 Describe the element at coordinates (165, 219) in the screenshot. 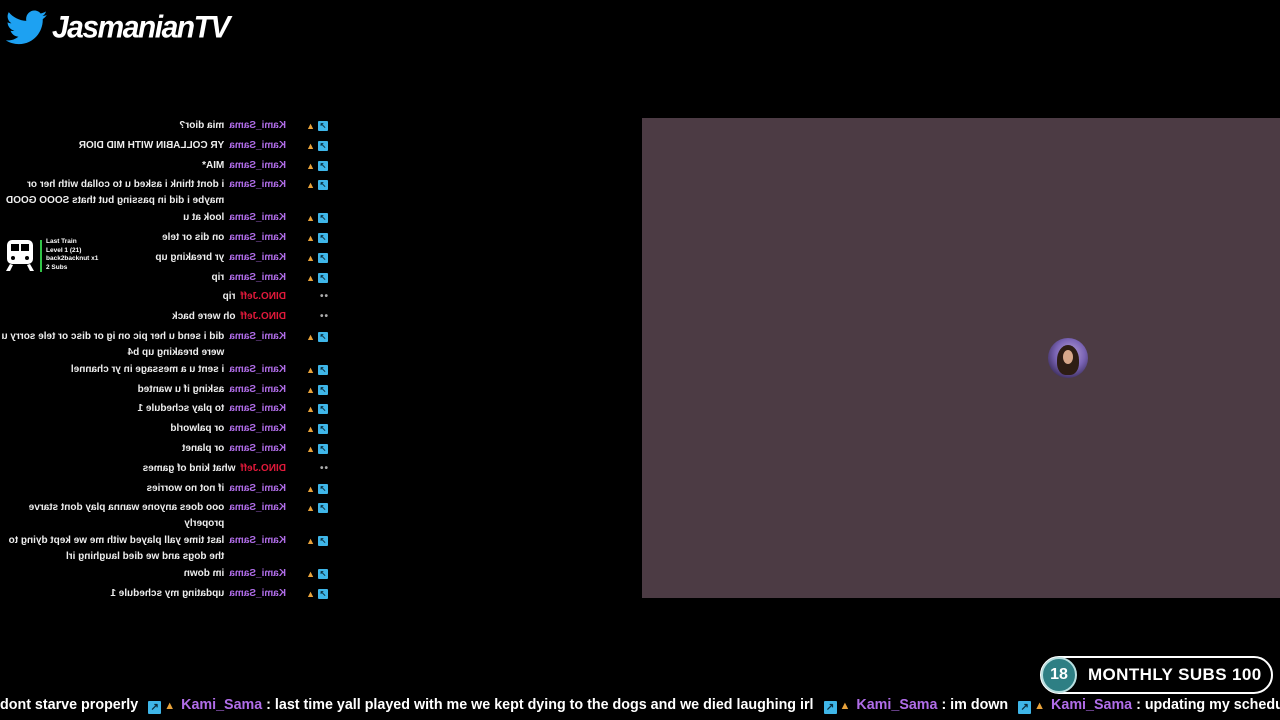

I see `chat-message: ↗ ▲ Kami_Sama look at u` at that location.